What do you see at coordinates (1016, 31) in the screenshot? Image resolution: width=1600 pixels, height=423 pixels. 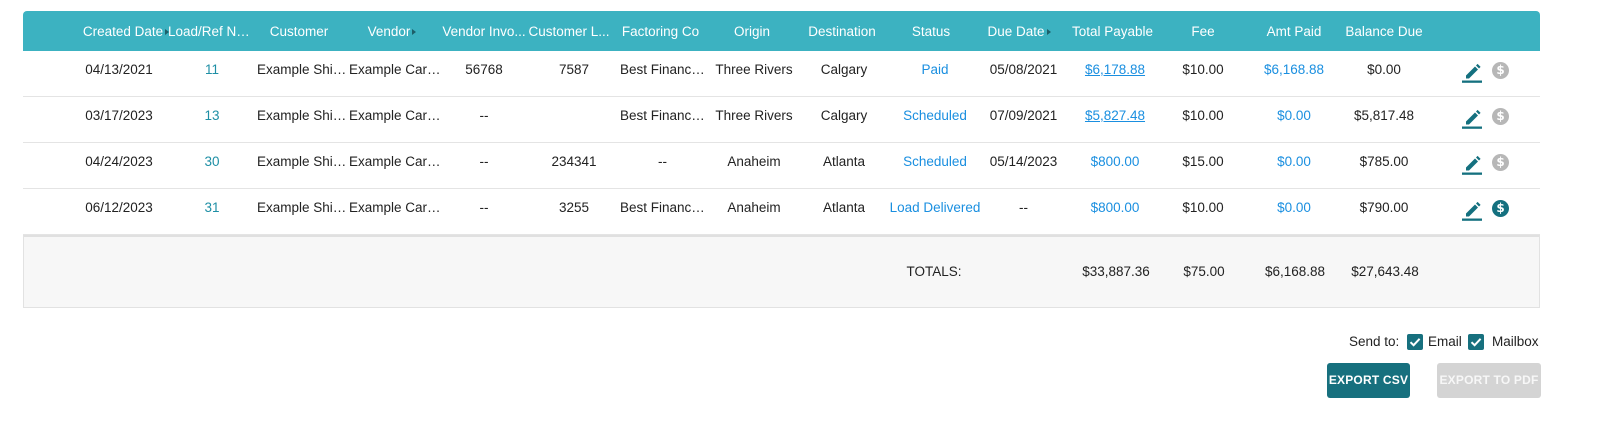 I see `column-header-label: Due Date` at bounding box center [1016, 31].